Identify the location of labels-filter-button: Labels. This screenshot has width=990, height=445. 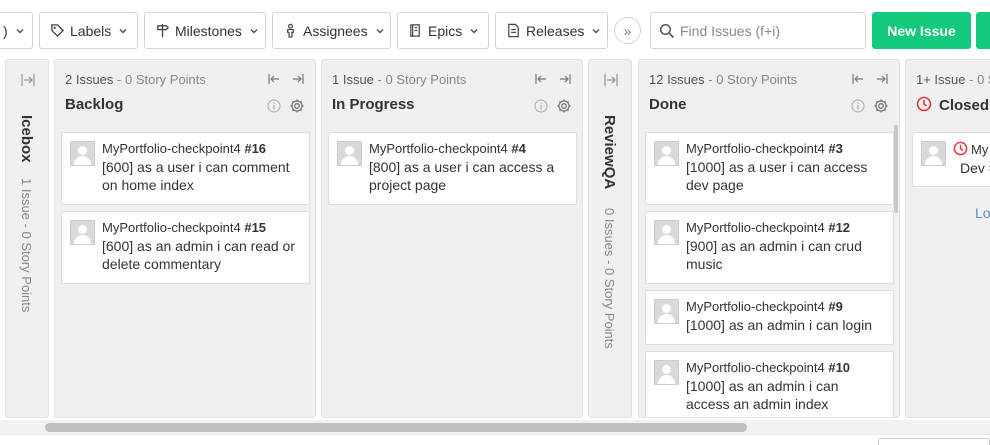
(88, 30).